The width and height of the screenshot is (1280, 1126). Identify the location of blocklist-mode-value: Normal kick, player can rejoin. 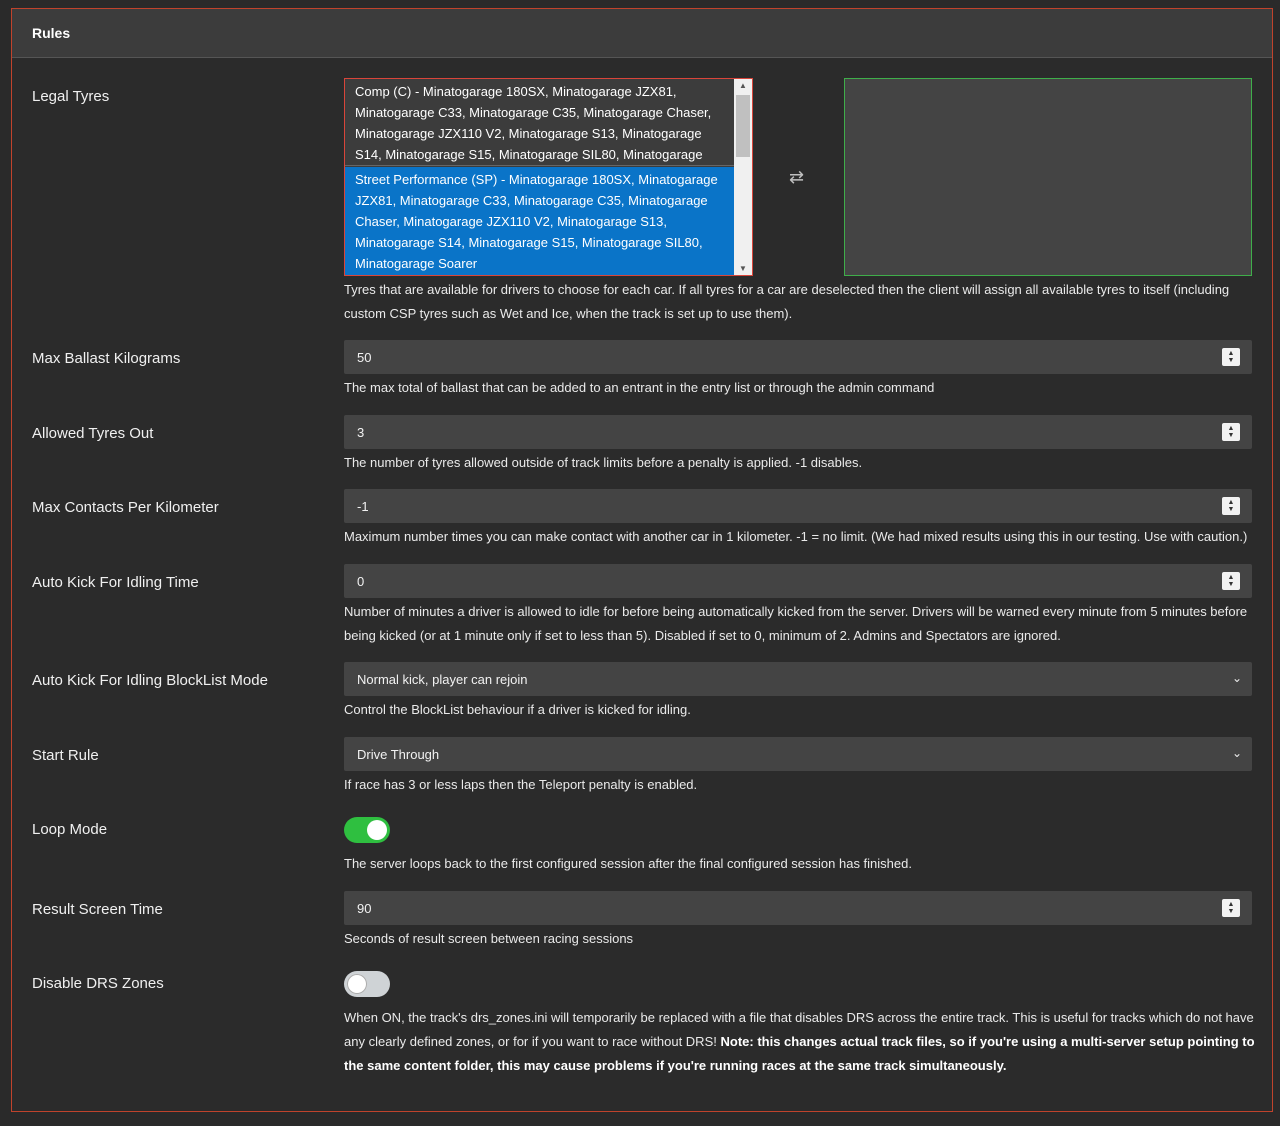
(442, 679).